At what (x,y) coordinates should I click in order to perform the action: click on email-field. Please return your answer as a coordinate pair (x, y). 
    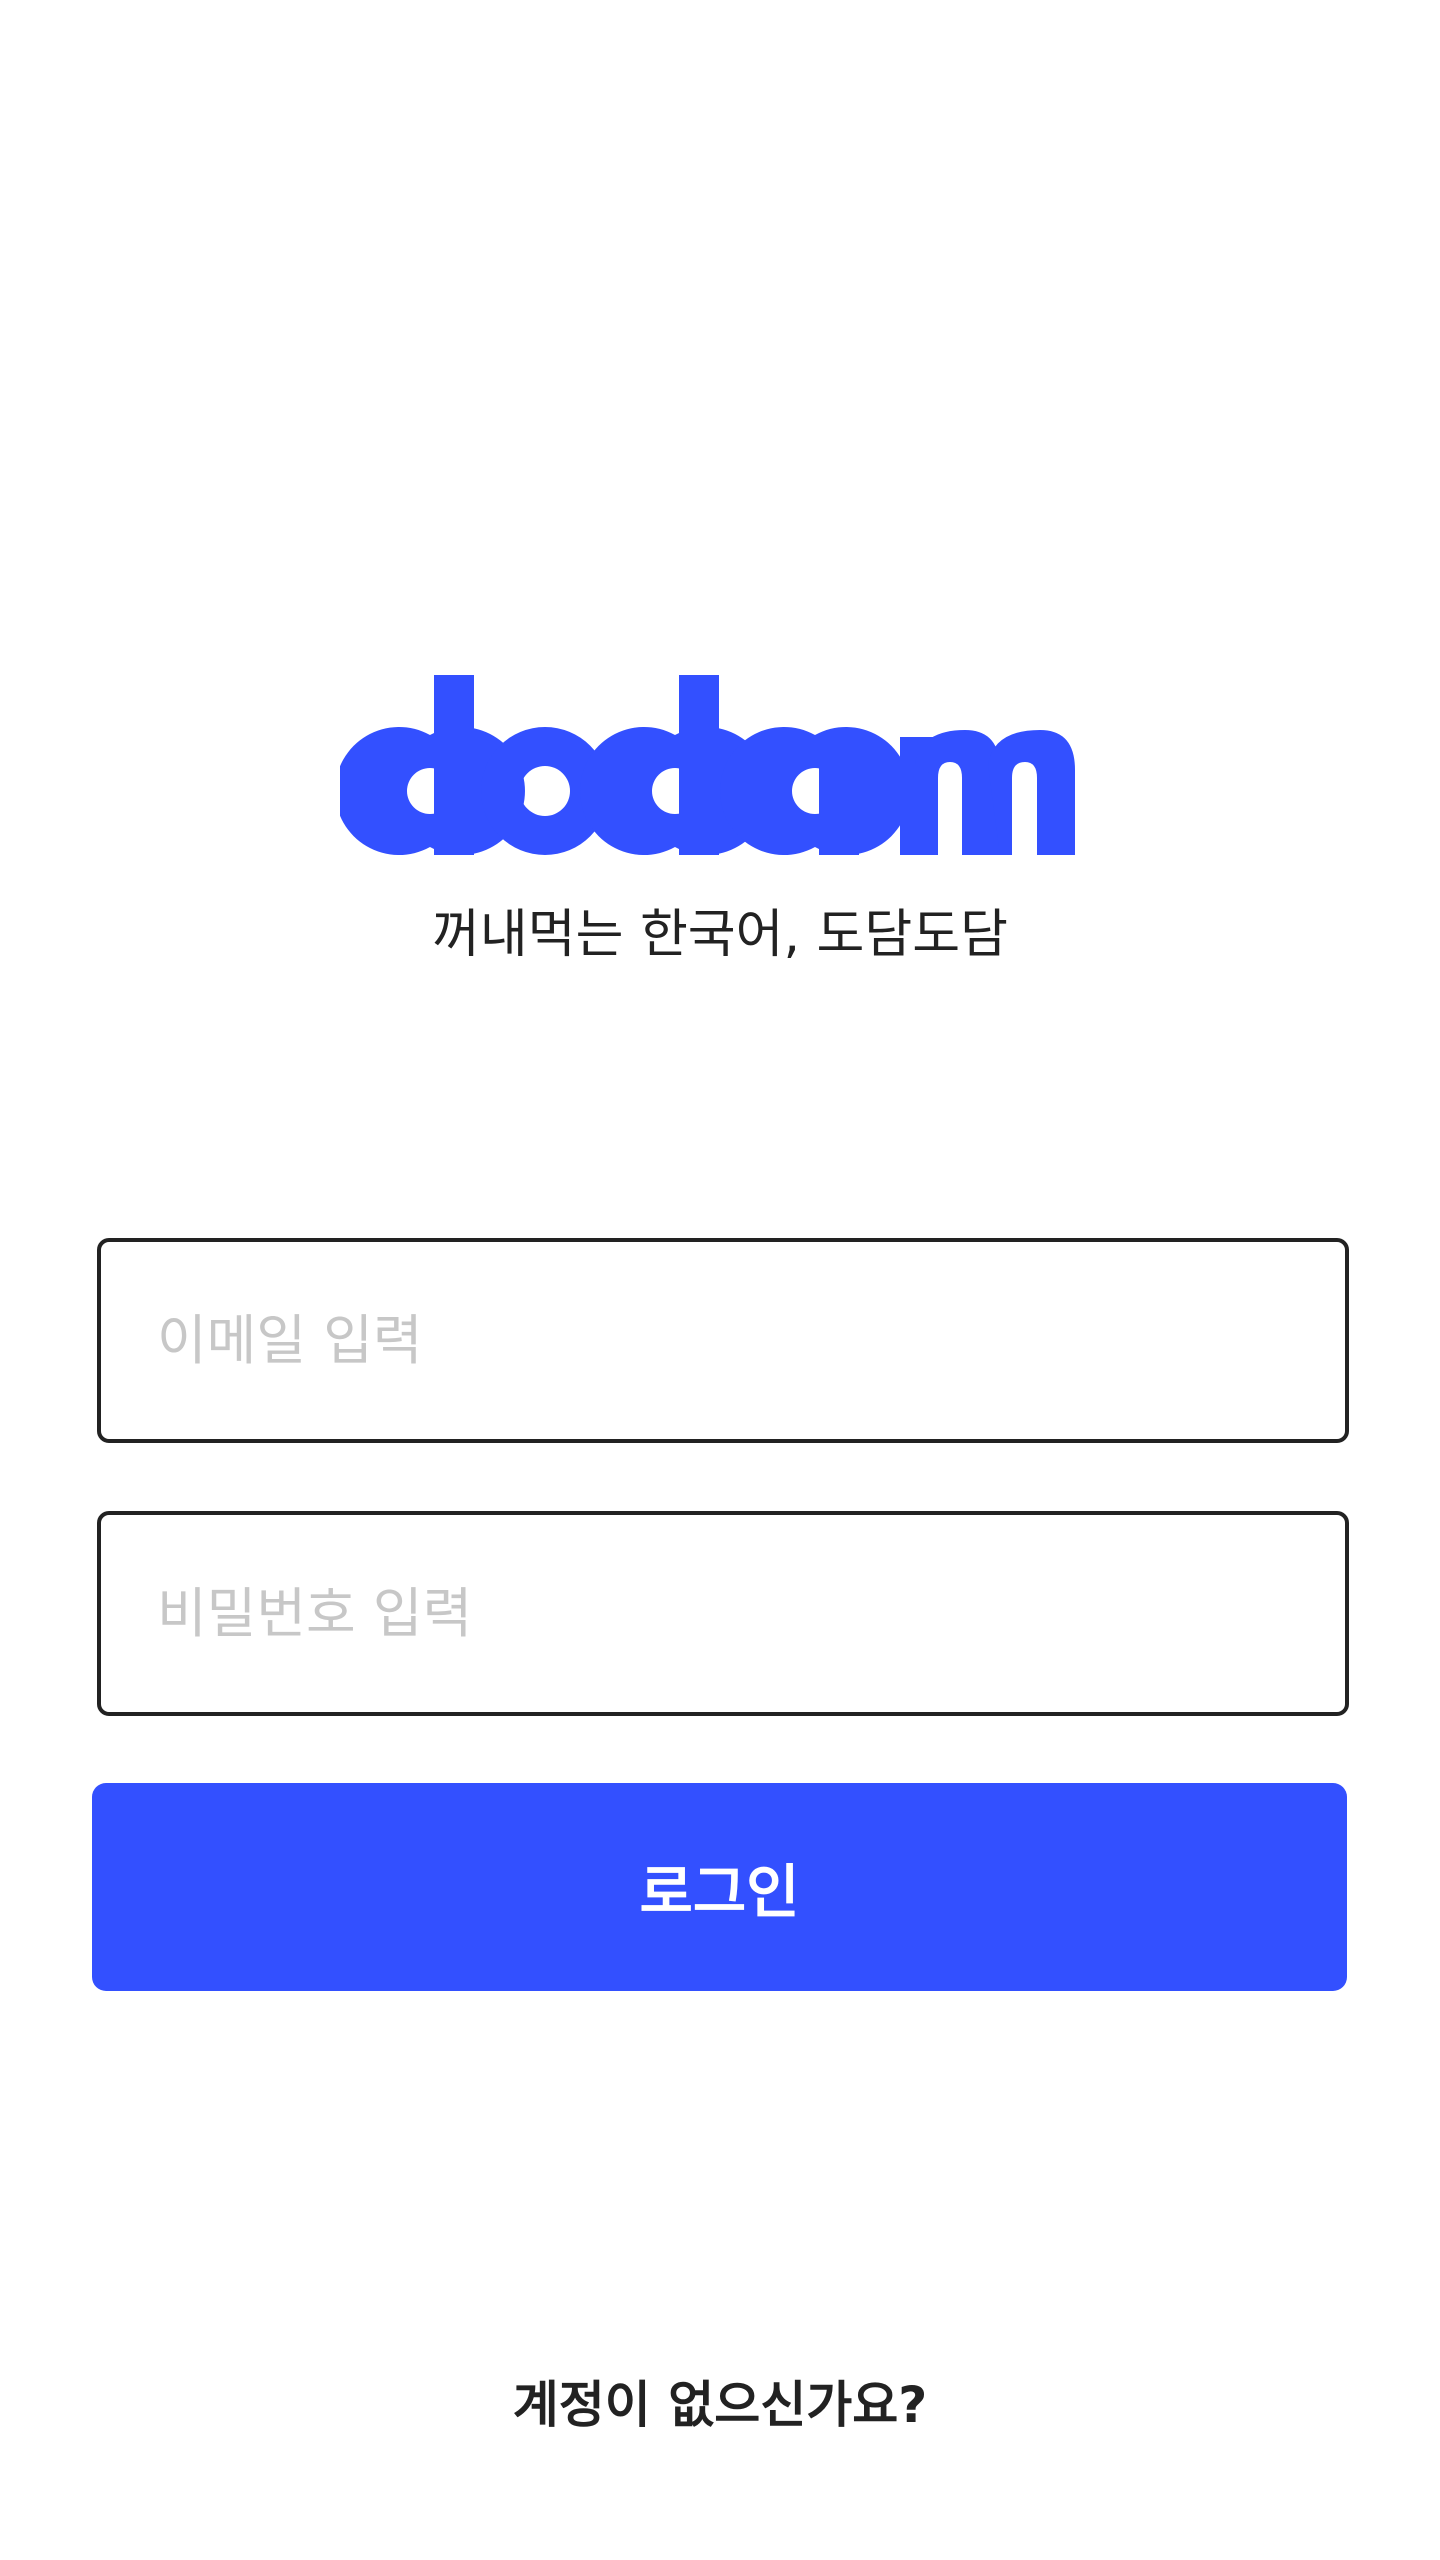
    Looking at the image, I should click on (723, 1340).